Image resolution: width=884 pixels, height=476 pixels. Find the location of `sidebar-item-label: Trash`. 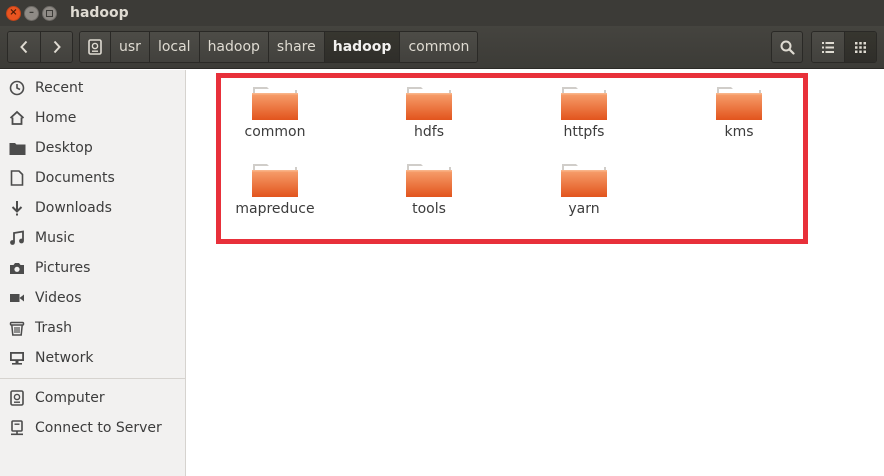

sidebar-item-label: Trash is located at coordinates (53, 328).